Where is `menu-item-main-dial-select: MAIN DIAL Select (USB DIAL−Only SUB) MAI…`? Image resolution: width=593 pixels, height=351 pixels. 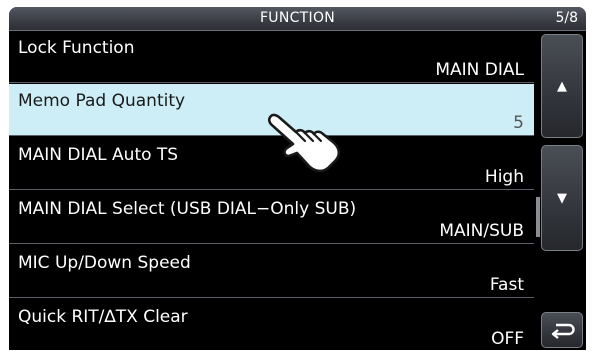
menu-item-main-dial-select: MAIN DIAL Select (USB DIAL−Only SUB) MAI… is located at coordinates (271, 218).